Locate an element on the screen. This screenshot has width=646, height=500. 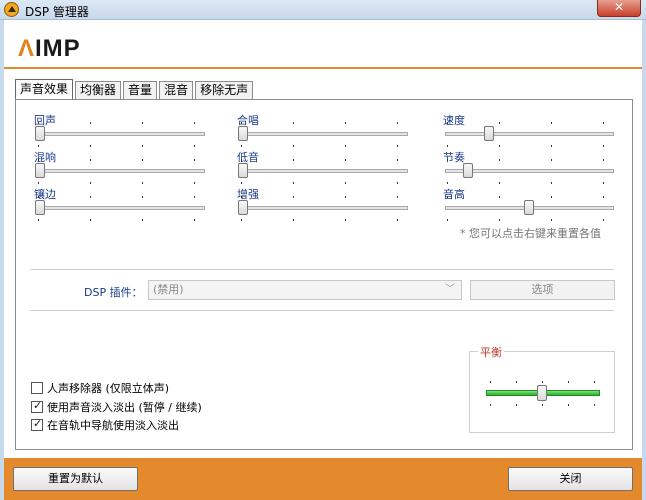
close-button: 关闭 is located at coordinates (570, 479).